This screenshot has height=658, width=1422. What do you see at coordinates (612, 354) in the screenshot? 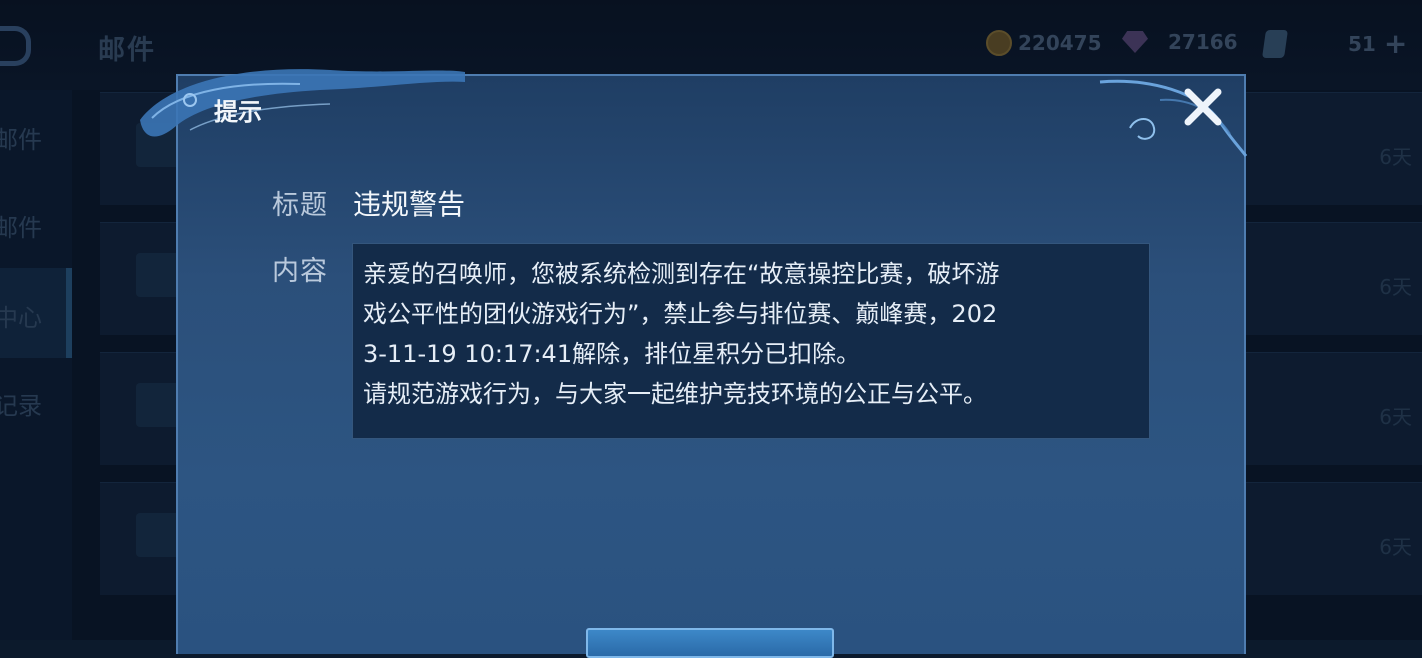
I see `content-line: 3-11-19 10:17:41解除，排位星积分已扣除。` at bounding box center [612, 354].